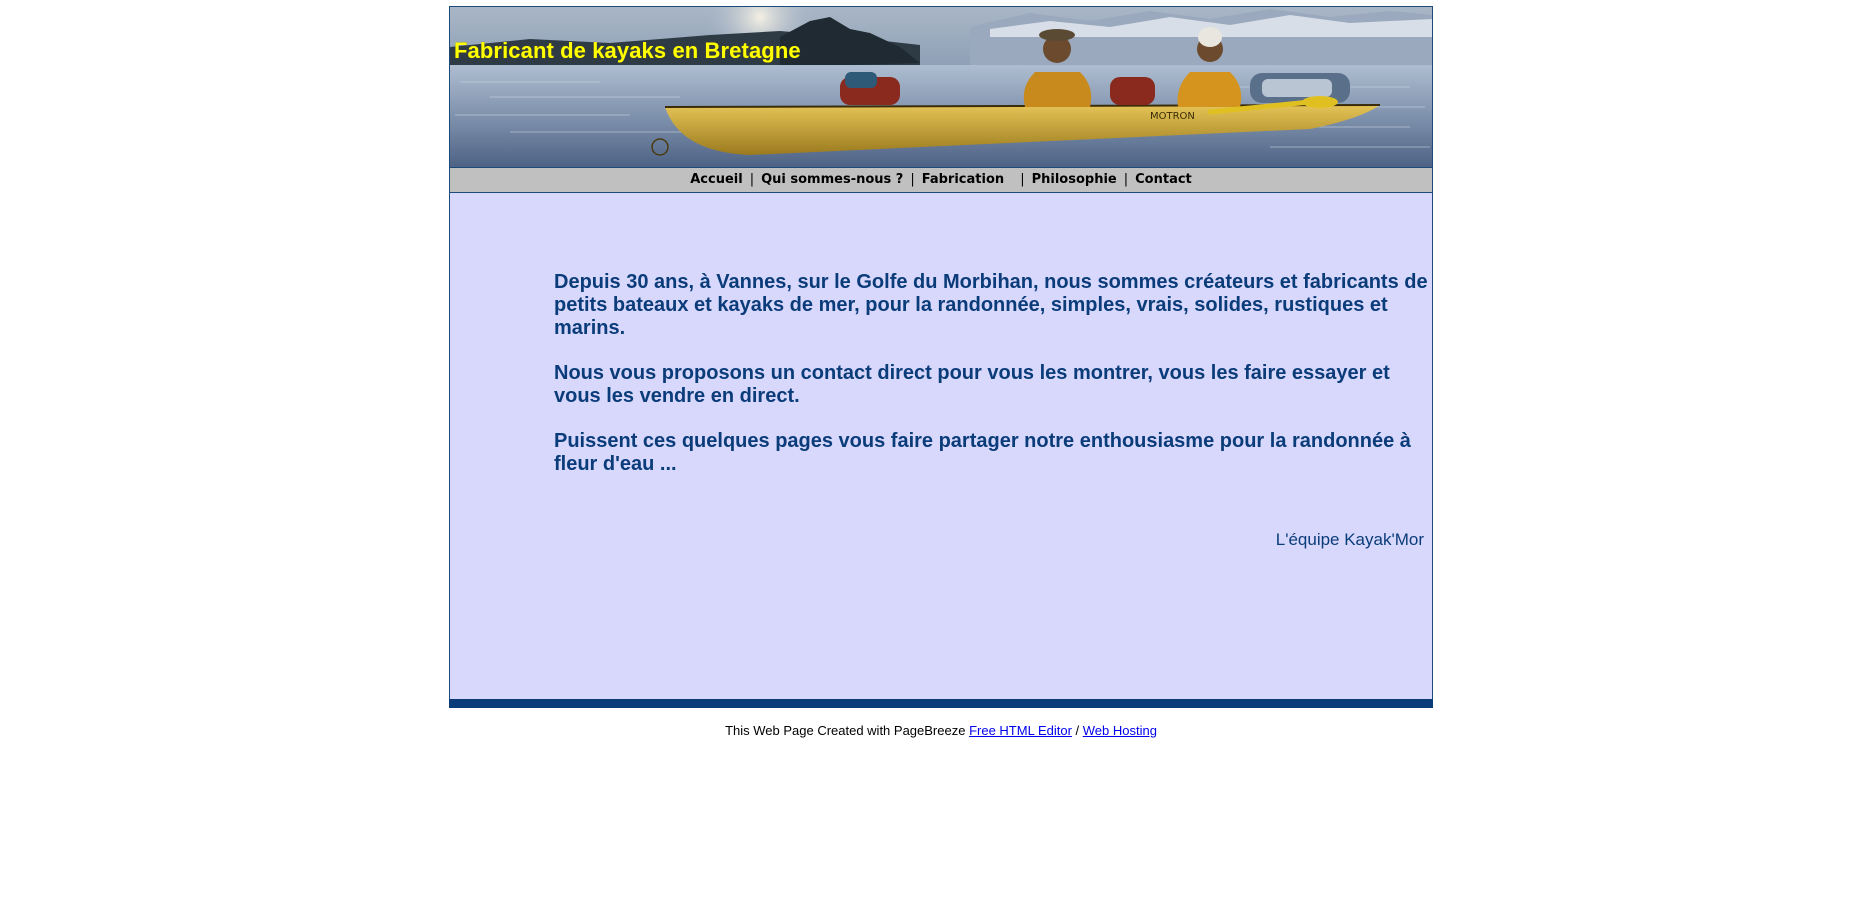  Describe the element at coordinates (716, 179) in the screenshot. I see `nav-accueil: Accueil` at that location.